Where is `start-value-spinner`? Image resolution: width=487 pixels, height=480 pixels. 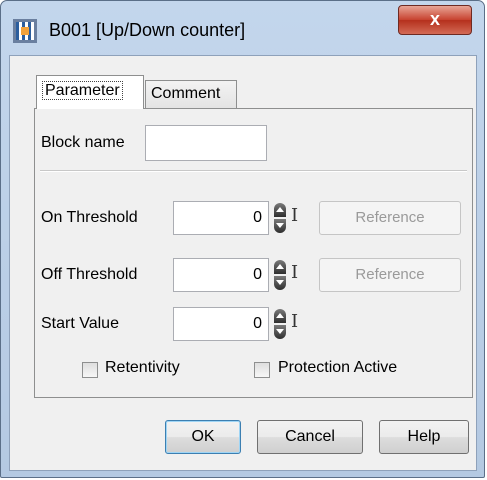 start-value-spinner is located at coordinates (280, 324).